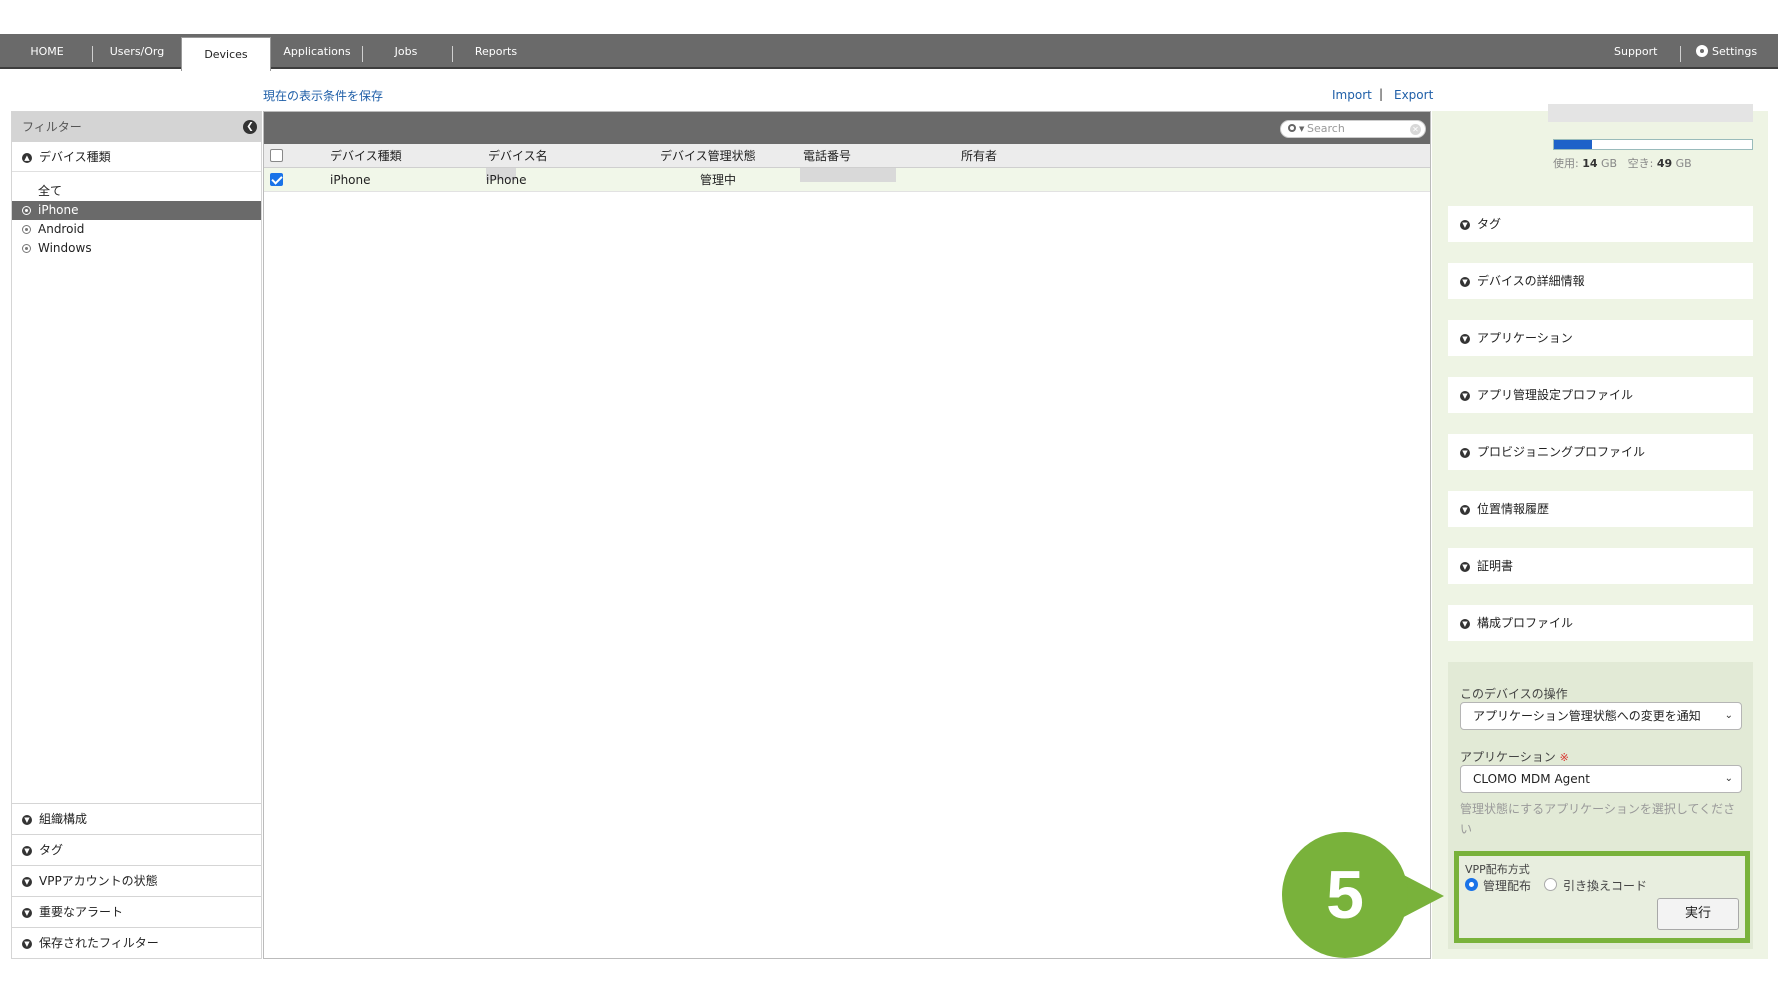 The image size is (1778, 1000). Describe the element at coordinates (1702, 51) in the screenshot. I see `gear-icon` at that location.